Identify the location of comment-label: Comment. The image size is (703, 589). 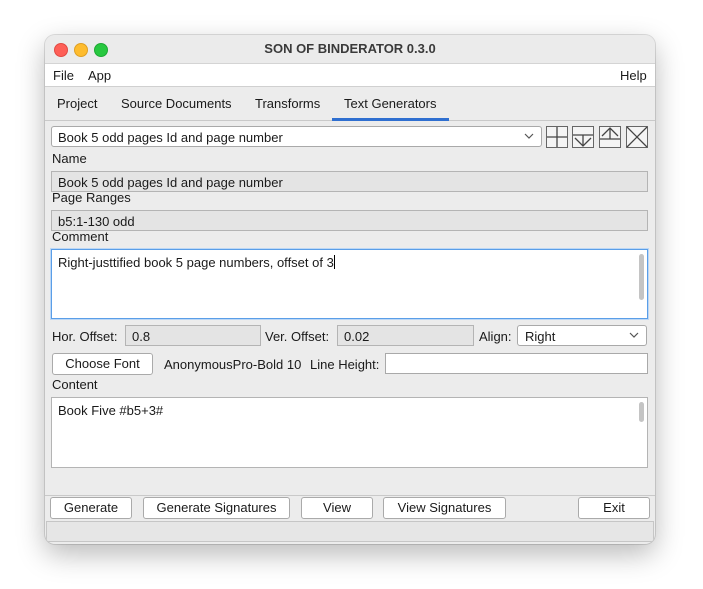
(80, 236).